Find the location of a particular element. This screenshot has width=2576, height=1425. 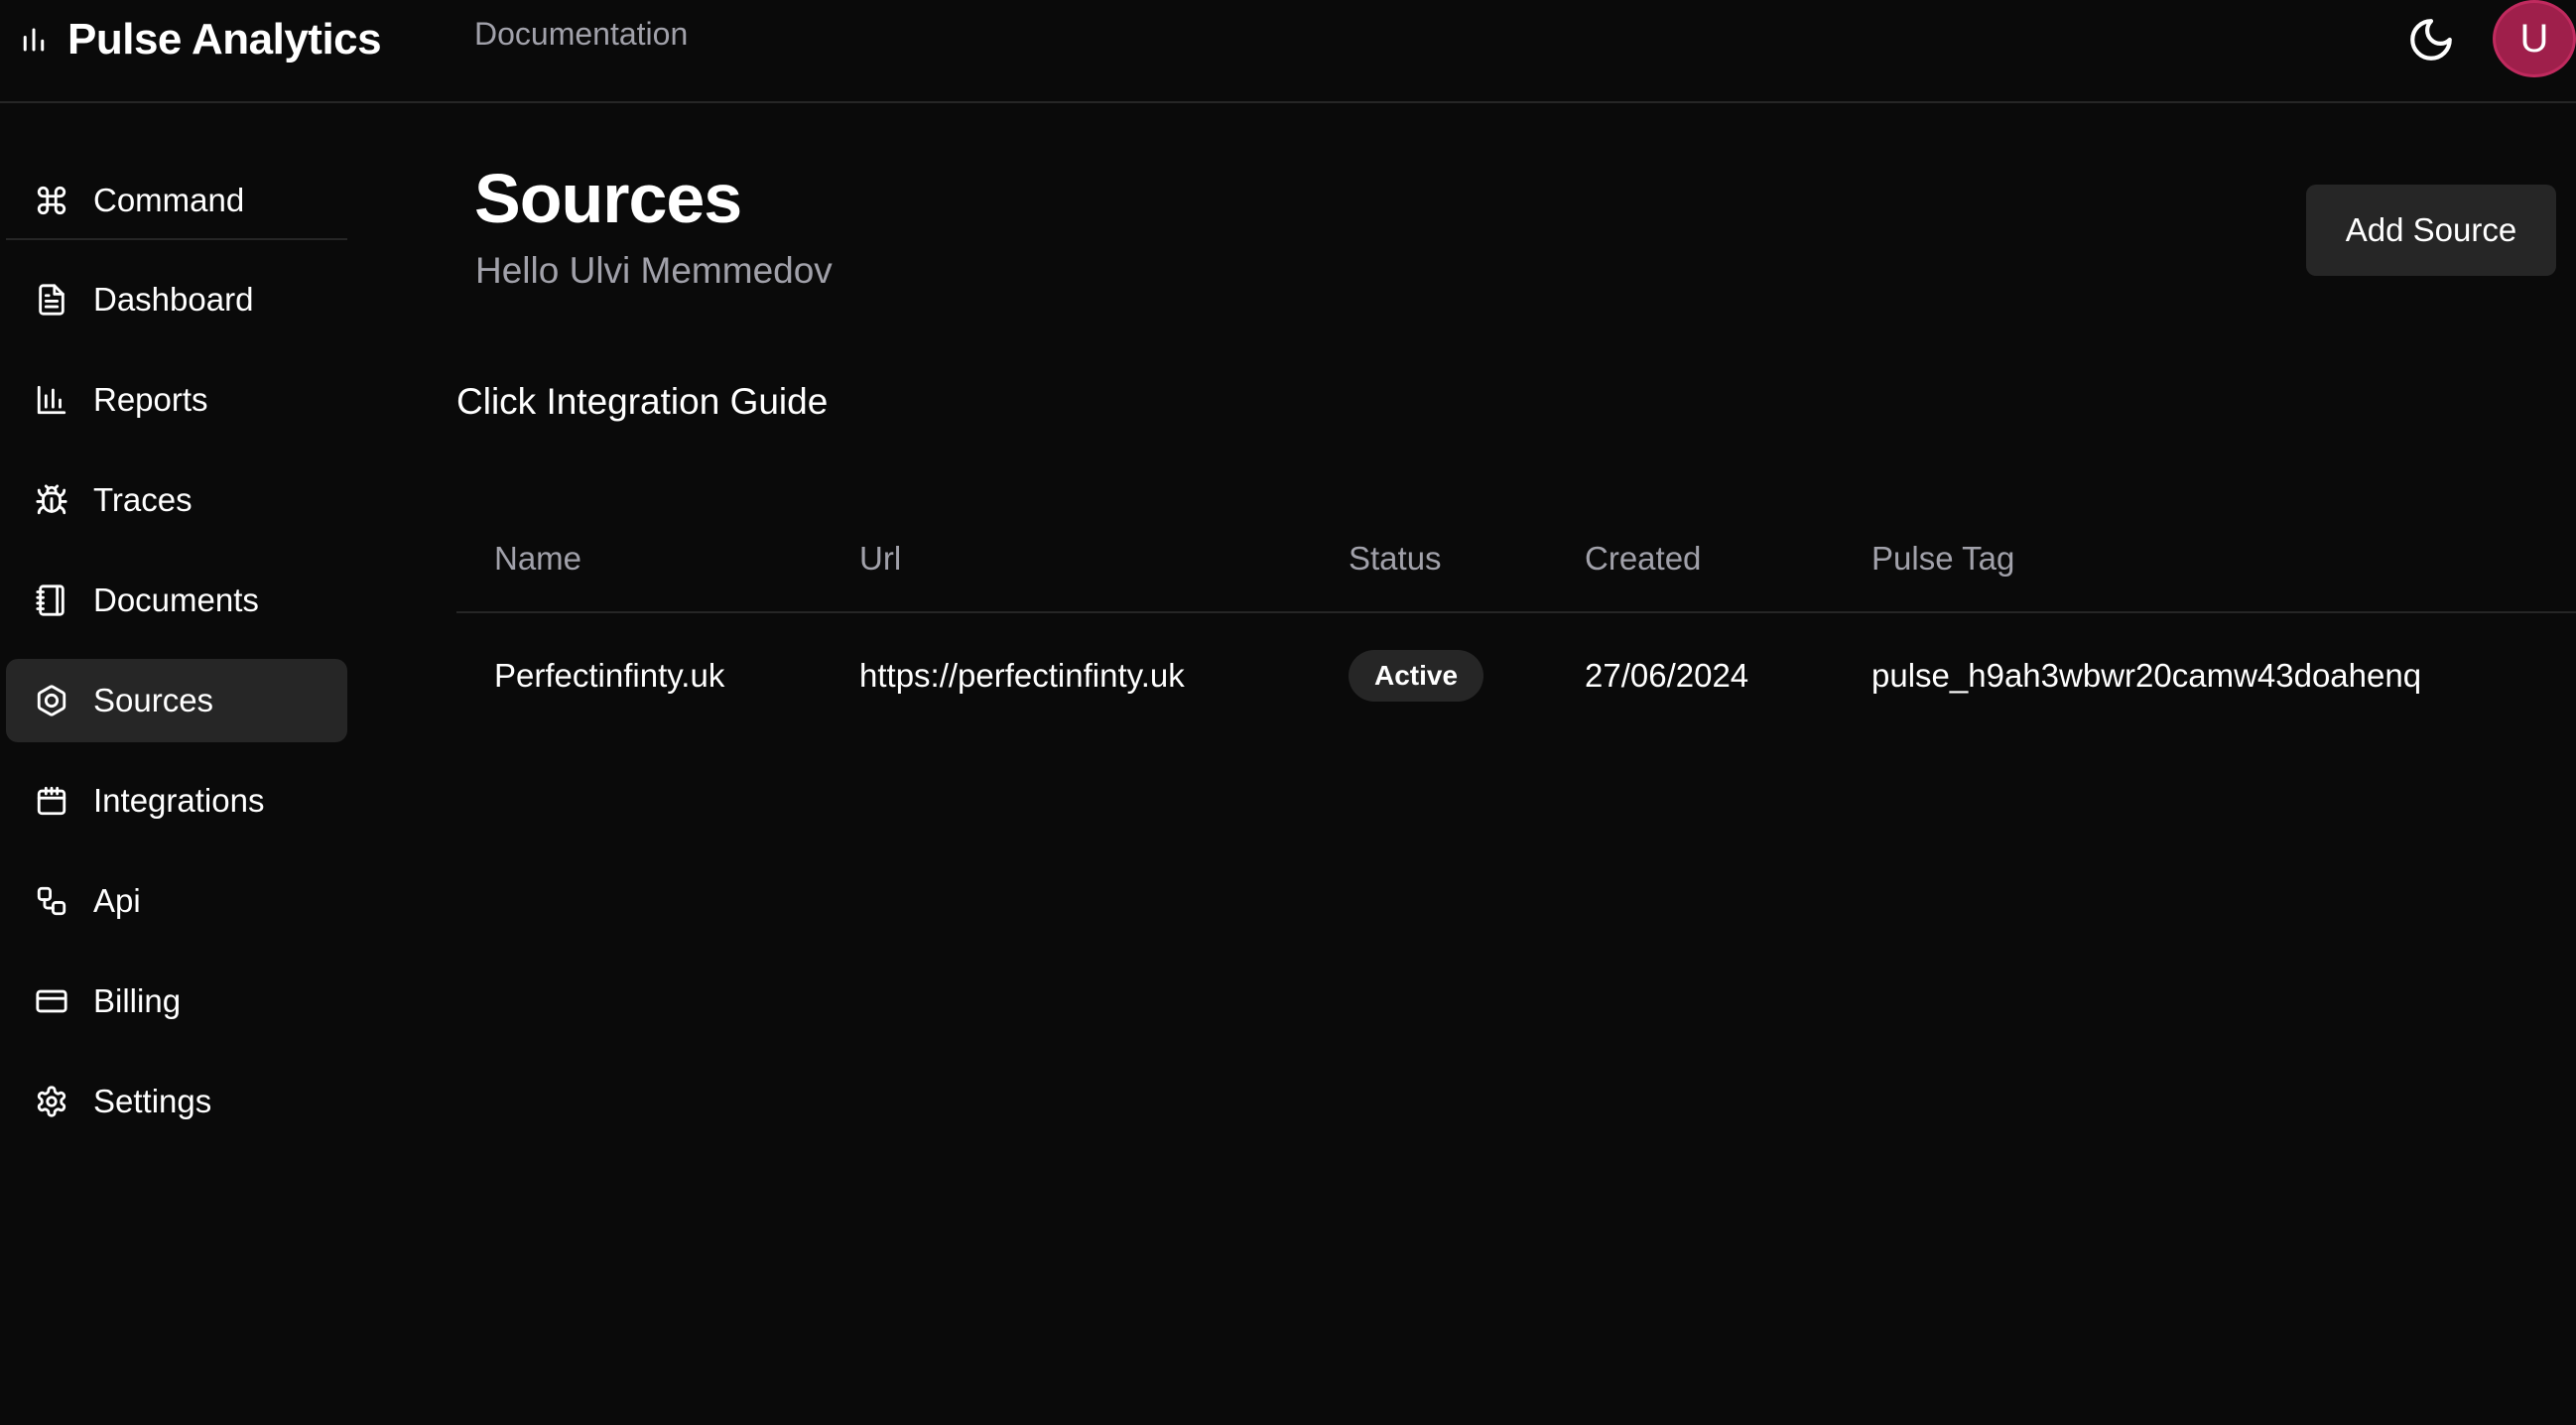

sidebar-item-label: Traces is located at coordinates (143, 499).